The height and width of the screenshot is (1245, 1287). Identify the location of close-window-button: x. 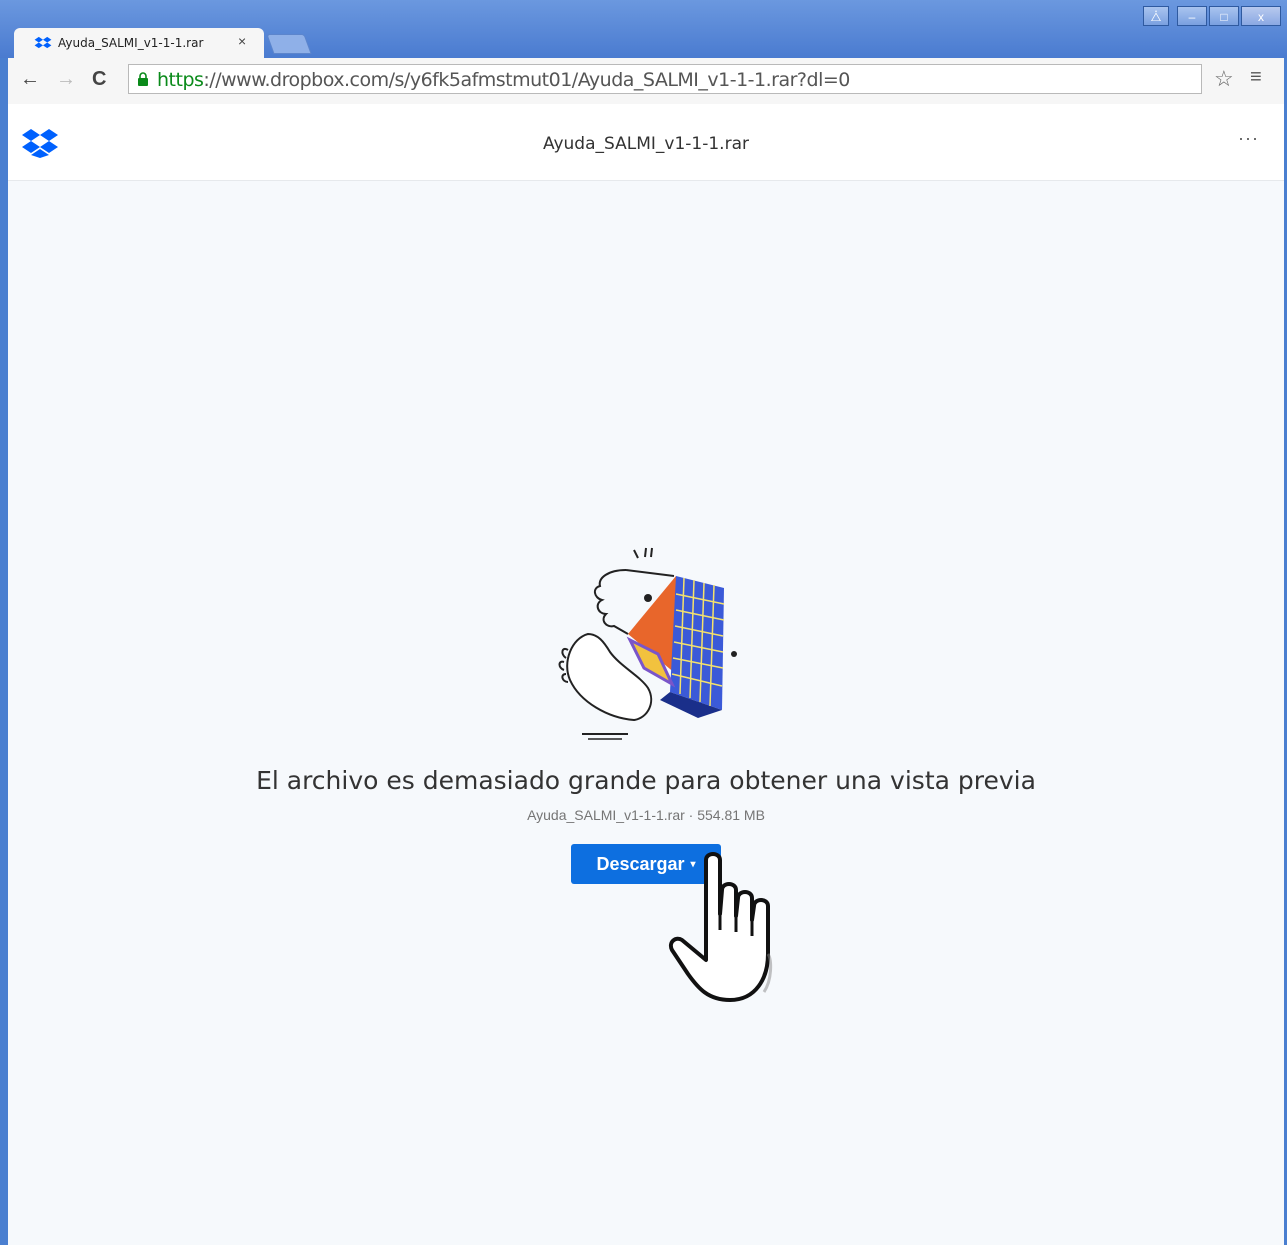
(1261, 16).